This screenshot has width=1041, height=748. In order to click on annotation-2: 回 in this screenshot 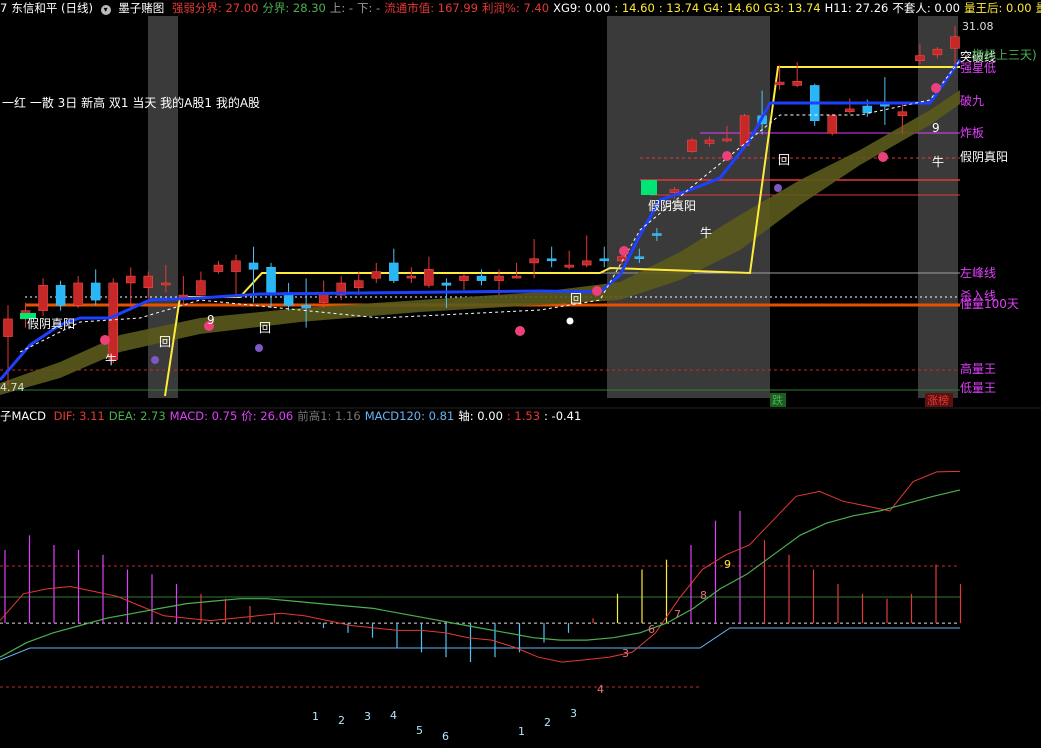, I will do `click(165, 342)`.